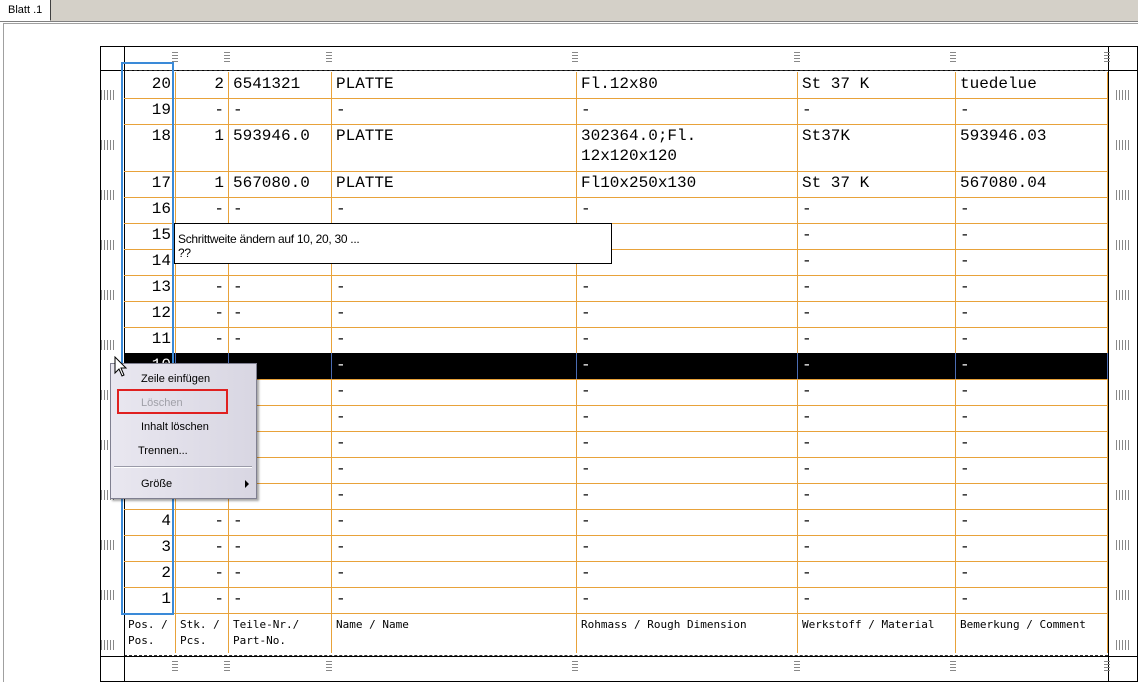  I want to click on cell-part: 567080.0, so click(280, 184).